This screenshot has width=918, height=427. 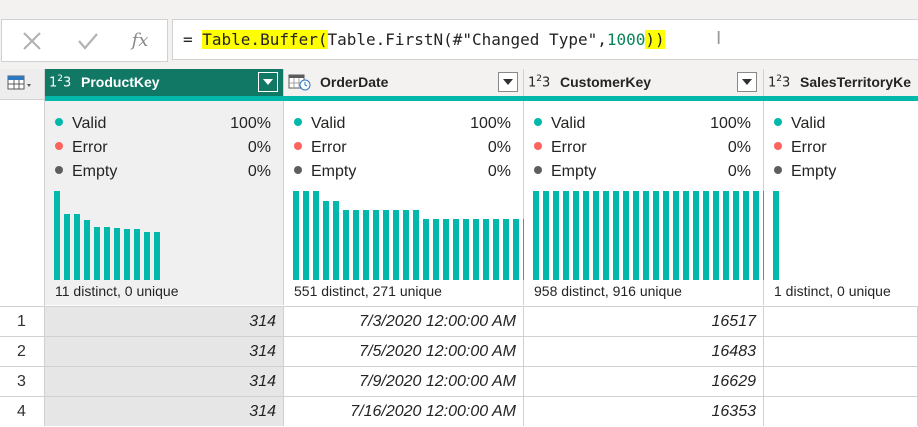 I want to click on grid-corner, so click(x=22, y=187).